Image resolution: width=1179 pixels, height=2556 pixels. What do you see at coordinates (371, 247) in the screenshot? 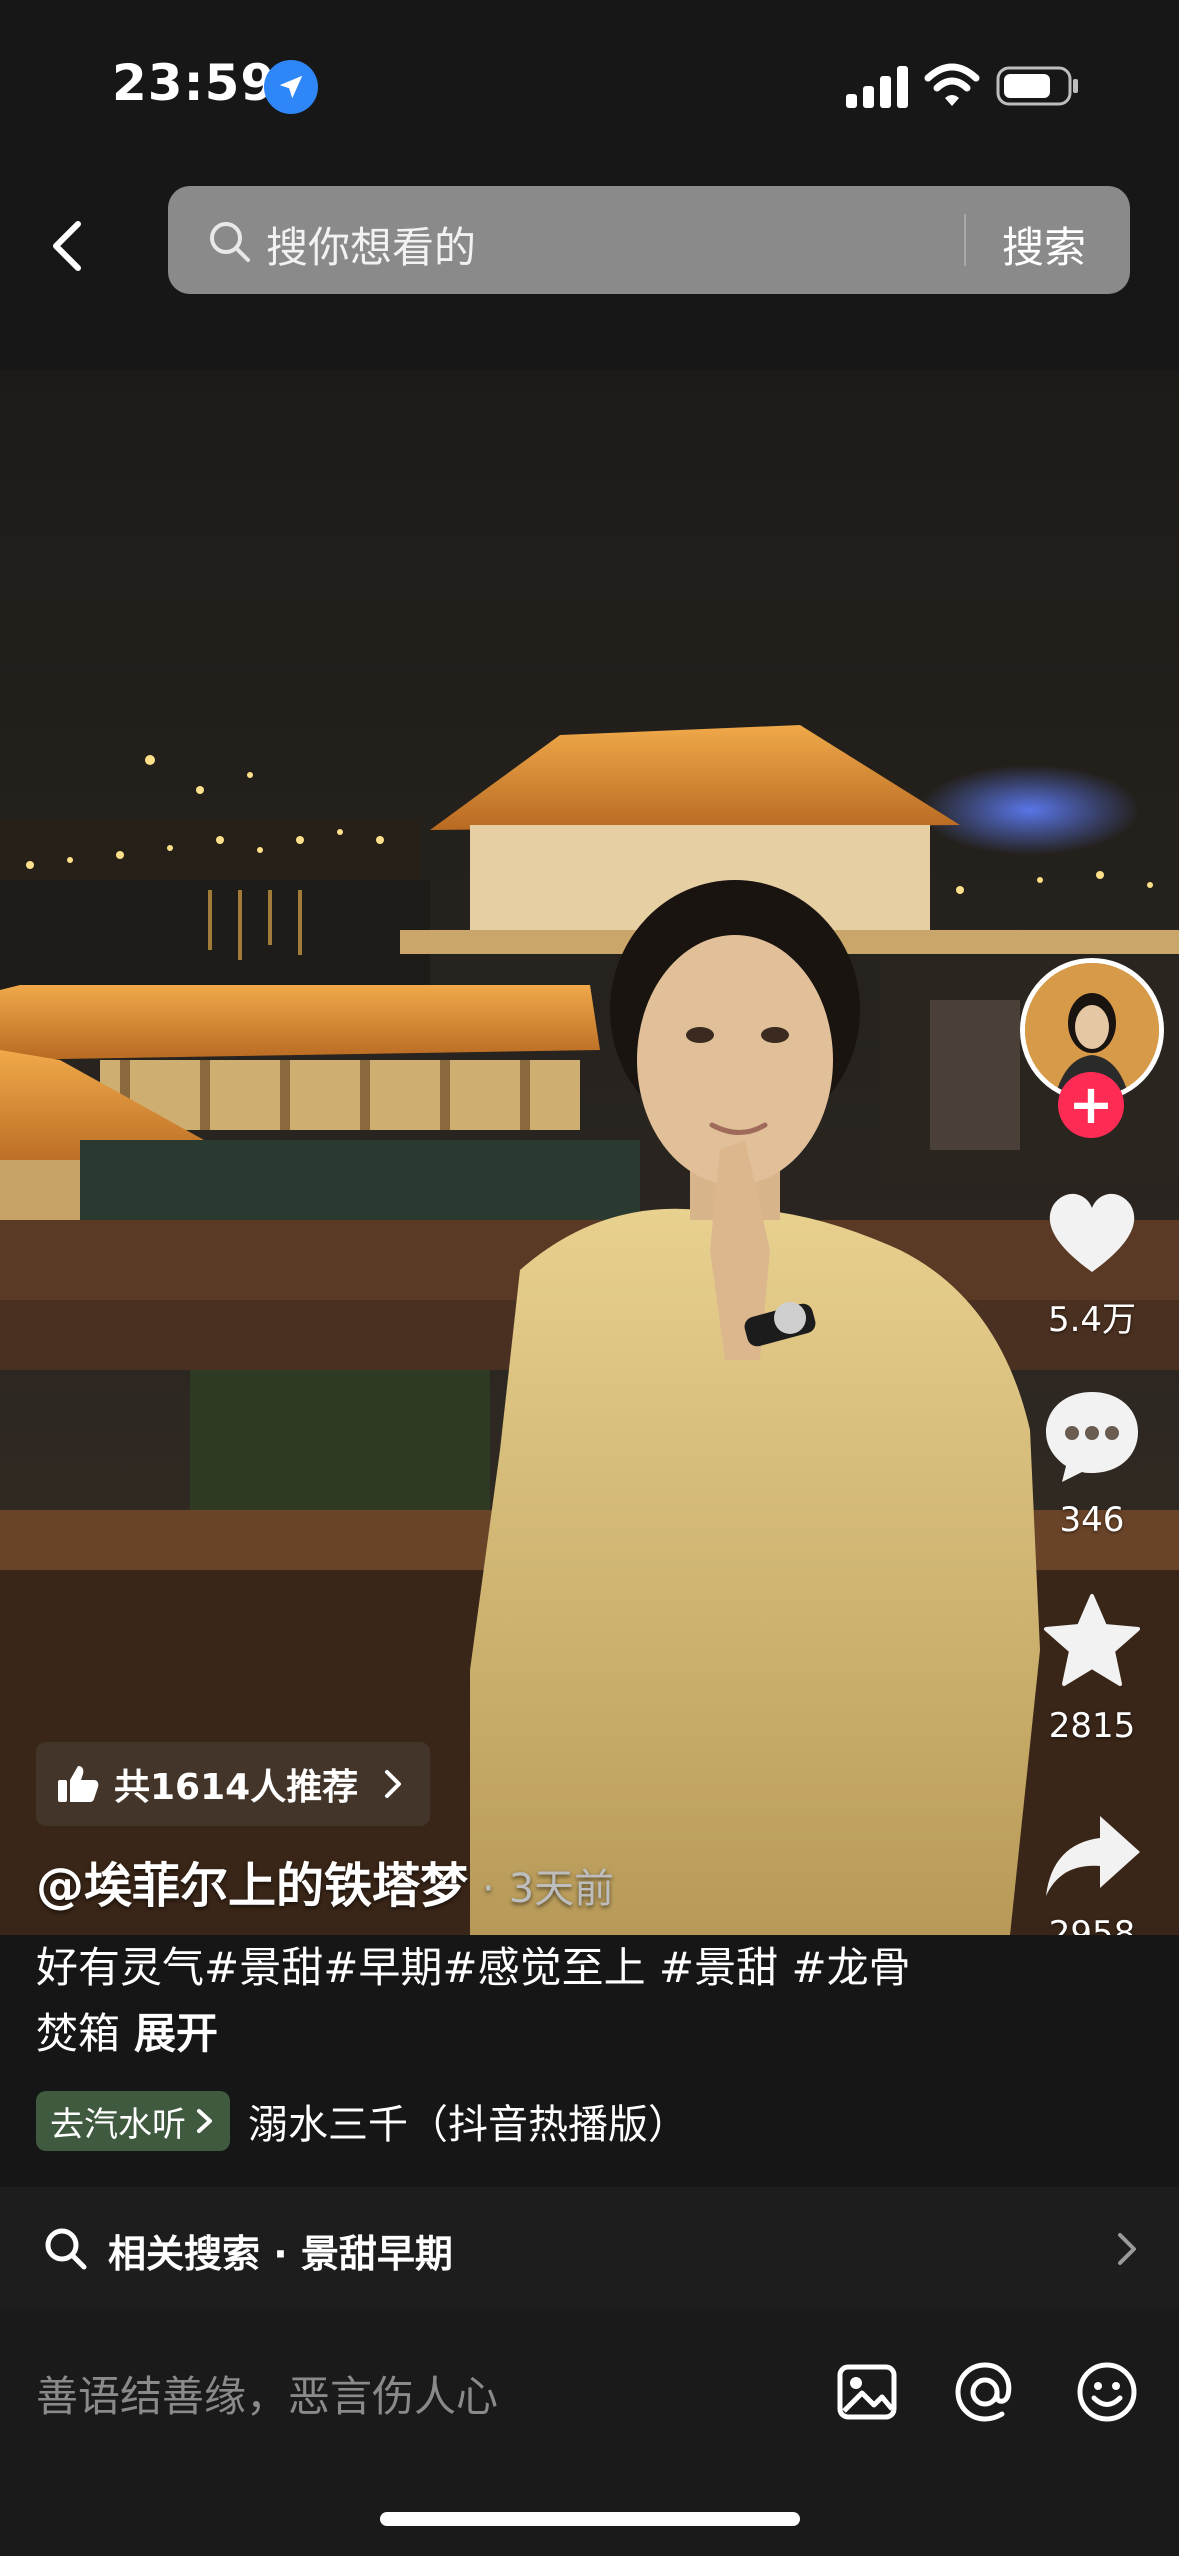
I see `search-placeholder: 搜你想看的` at bounding box center [371, 247].